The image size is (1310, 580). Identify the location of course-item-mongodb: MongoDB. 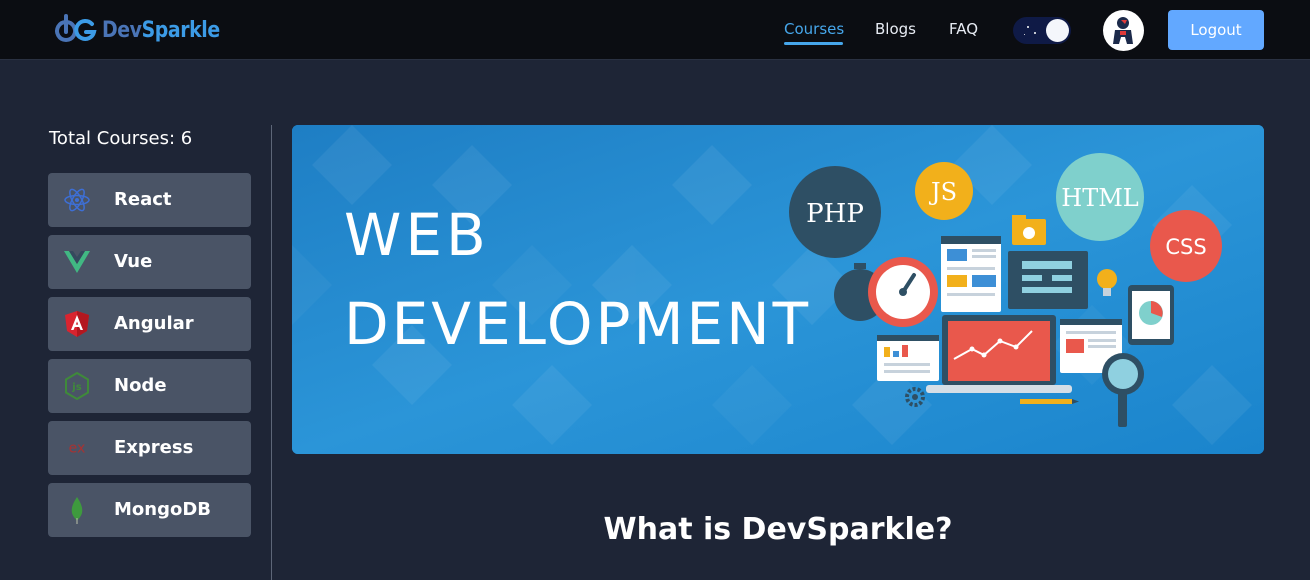
(149, 510).